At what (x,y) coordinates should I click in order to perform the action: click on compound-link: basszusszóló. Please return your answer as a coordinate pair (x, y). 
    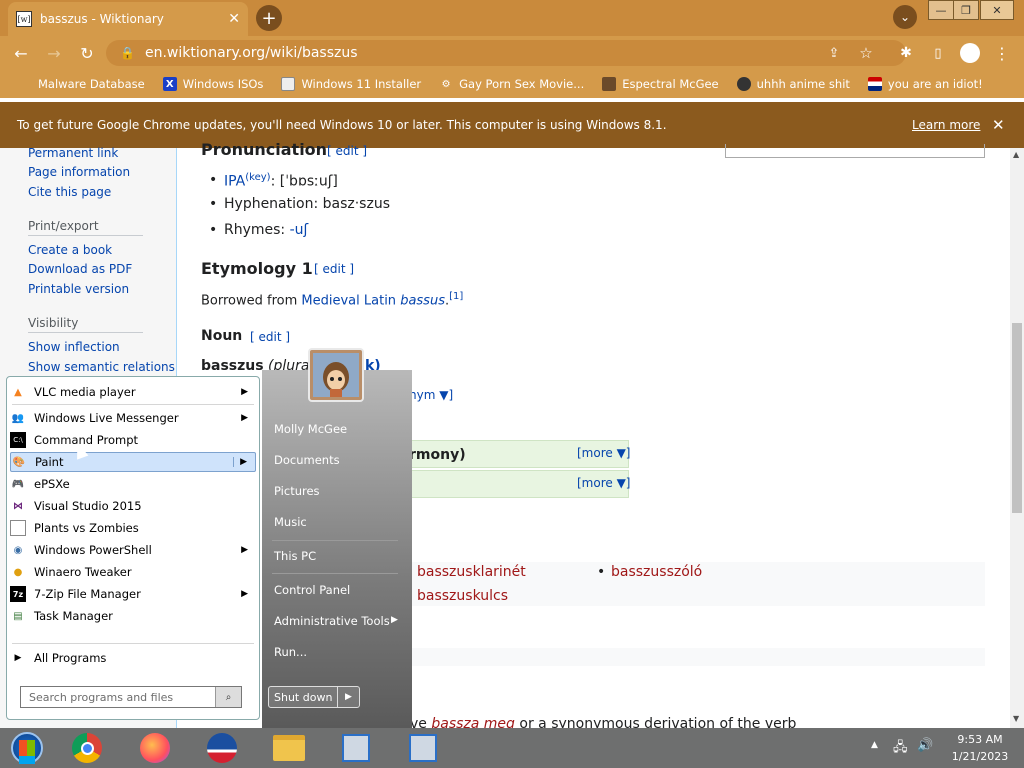
    Looking at the image, I should click on (656, 572).